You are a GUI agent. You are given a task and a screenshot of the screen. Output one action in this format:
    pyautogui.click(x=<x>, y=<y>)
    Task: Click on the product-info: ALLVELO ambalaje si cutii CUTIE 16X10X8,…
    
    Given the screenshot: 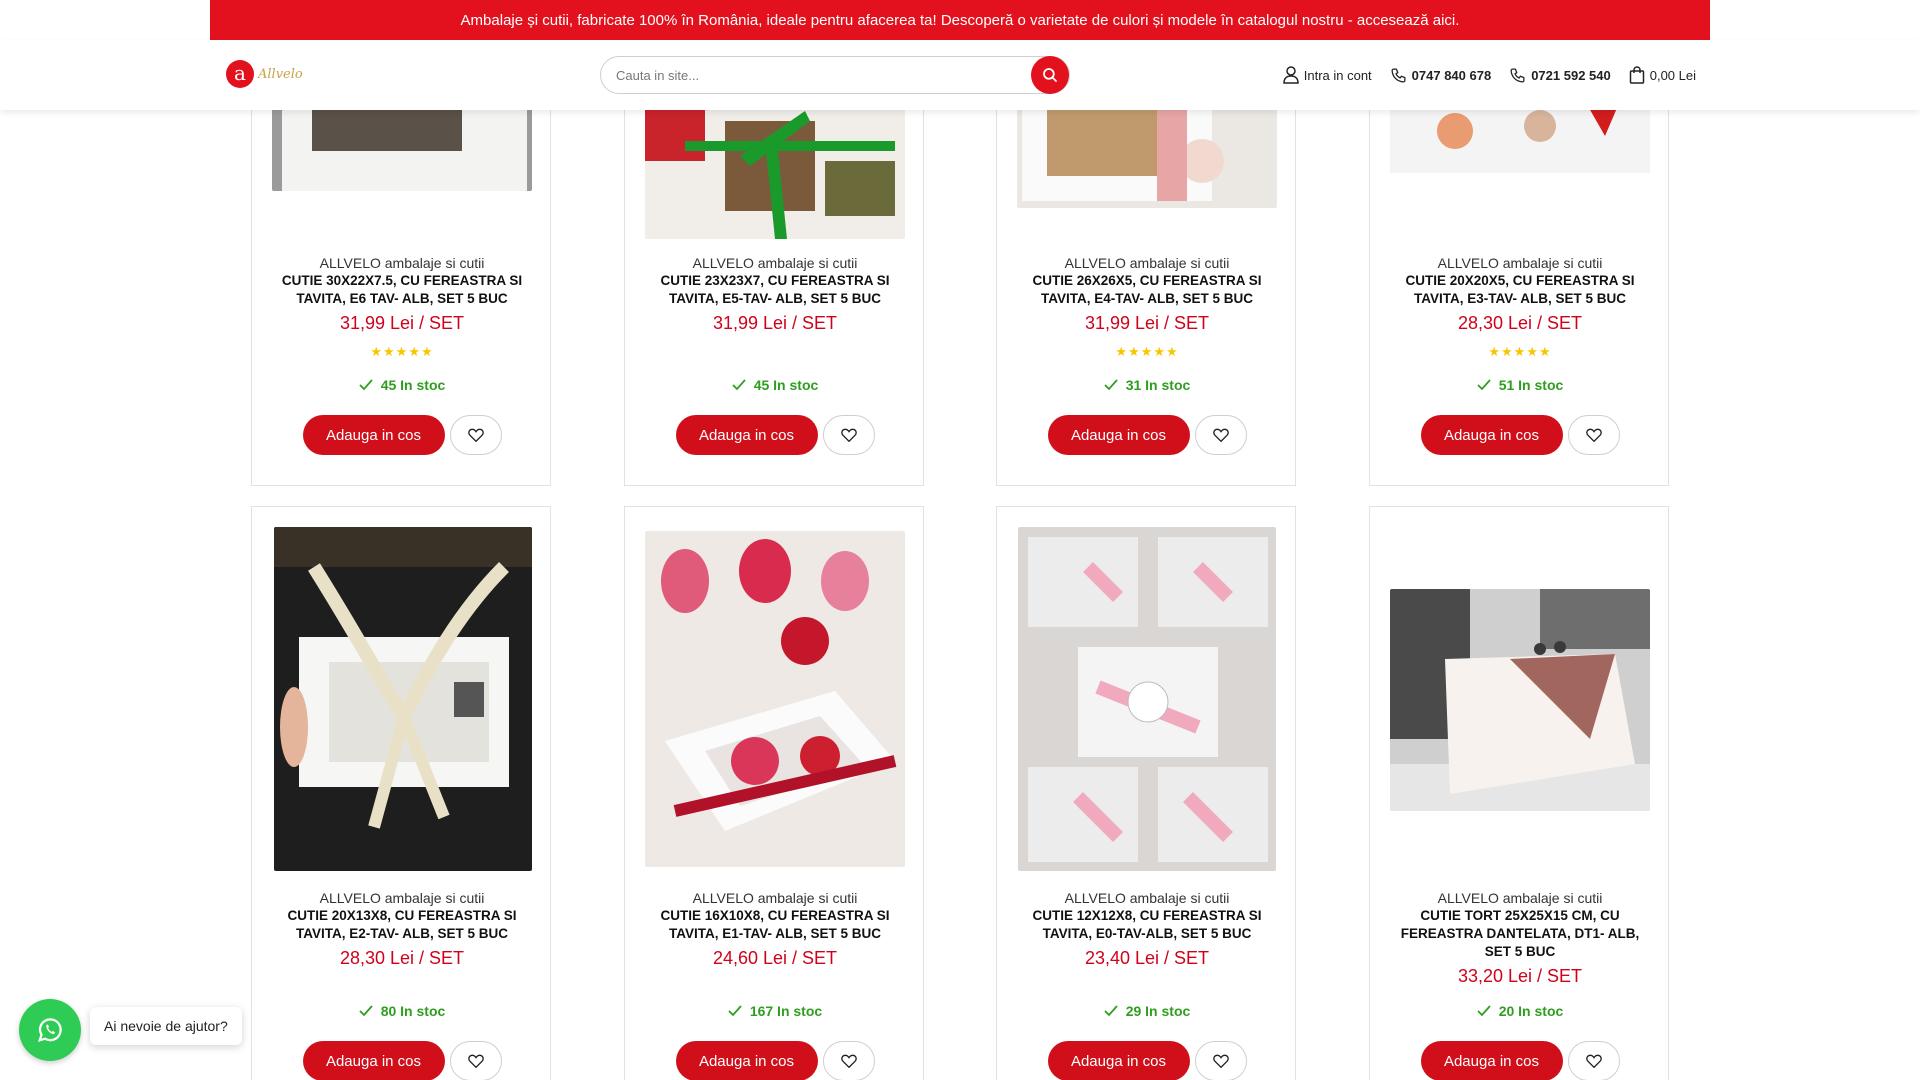 What is the action you would take?
    pyautogui.click(x=775, y=929)
    